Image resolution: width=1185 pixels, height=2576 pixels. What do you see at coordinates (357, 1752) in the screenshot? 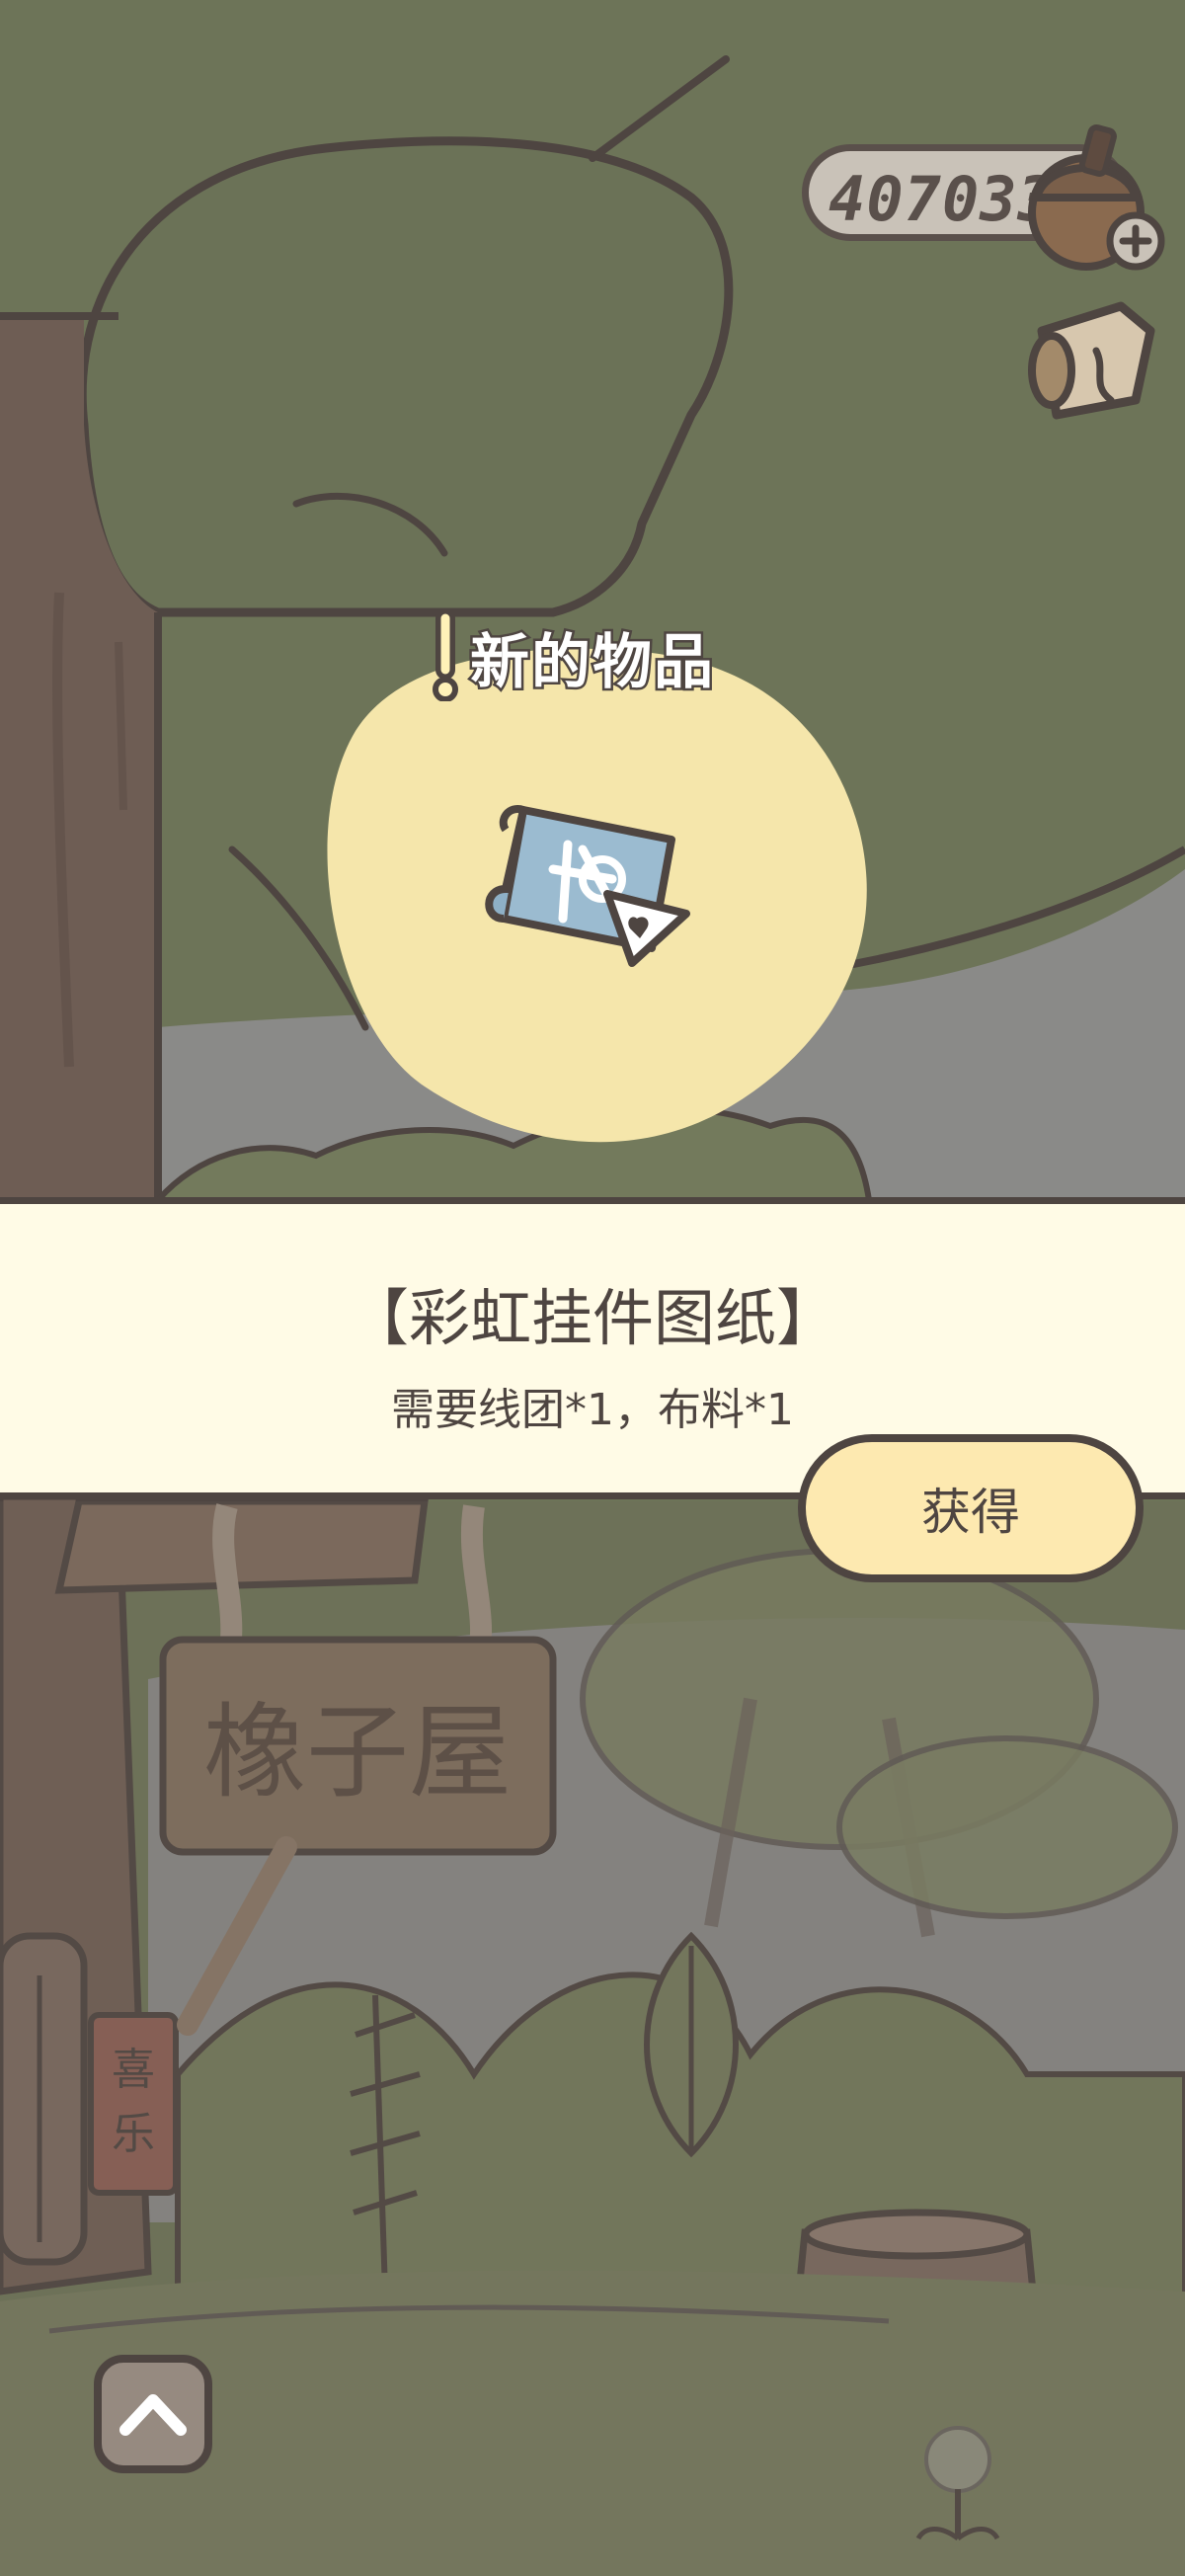
I see `shop-sign-text: 橡子屋` at bounding box center [357, 1752].